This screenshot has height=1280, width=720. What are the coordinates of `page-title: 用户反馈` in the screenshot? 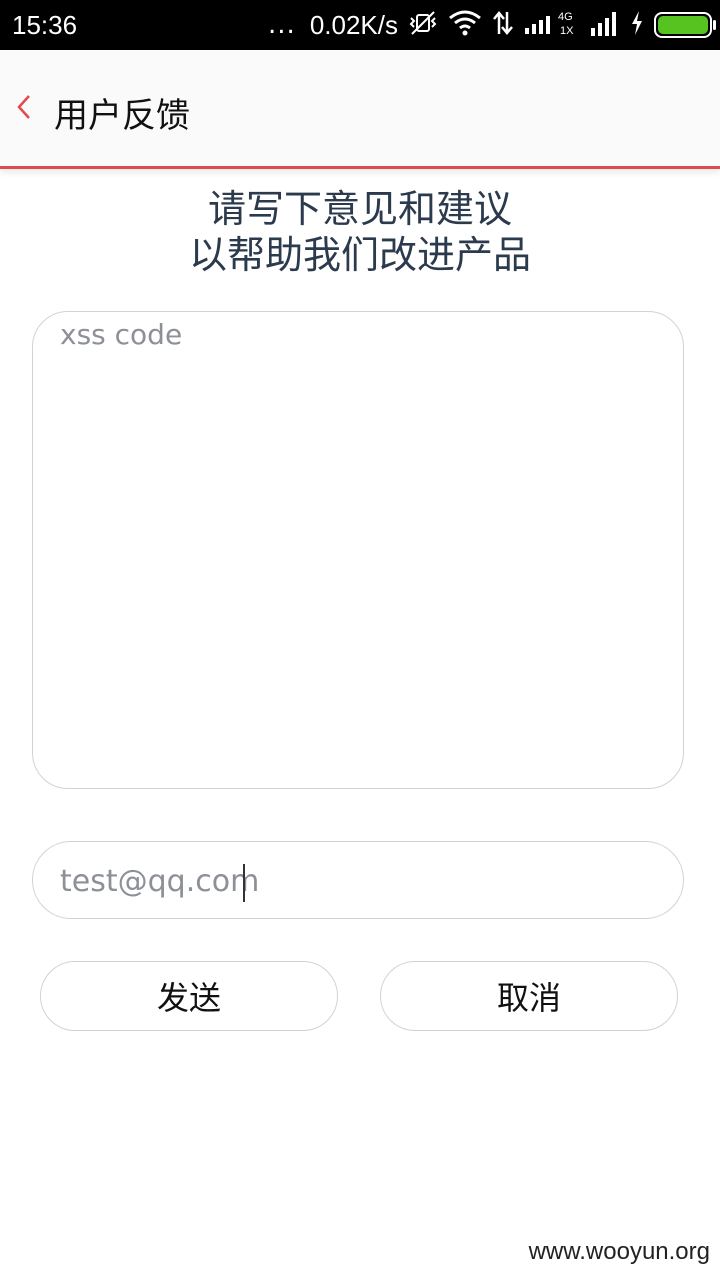 It's located at (122, 116).